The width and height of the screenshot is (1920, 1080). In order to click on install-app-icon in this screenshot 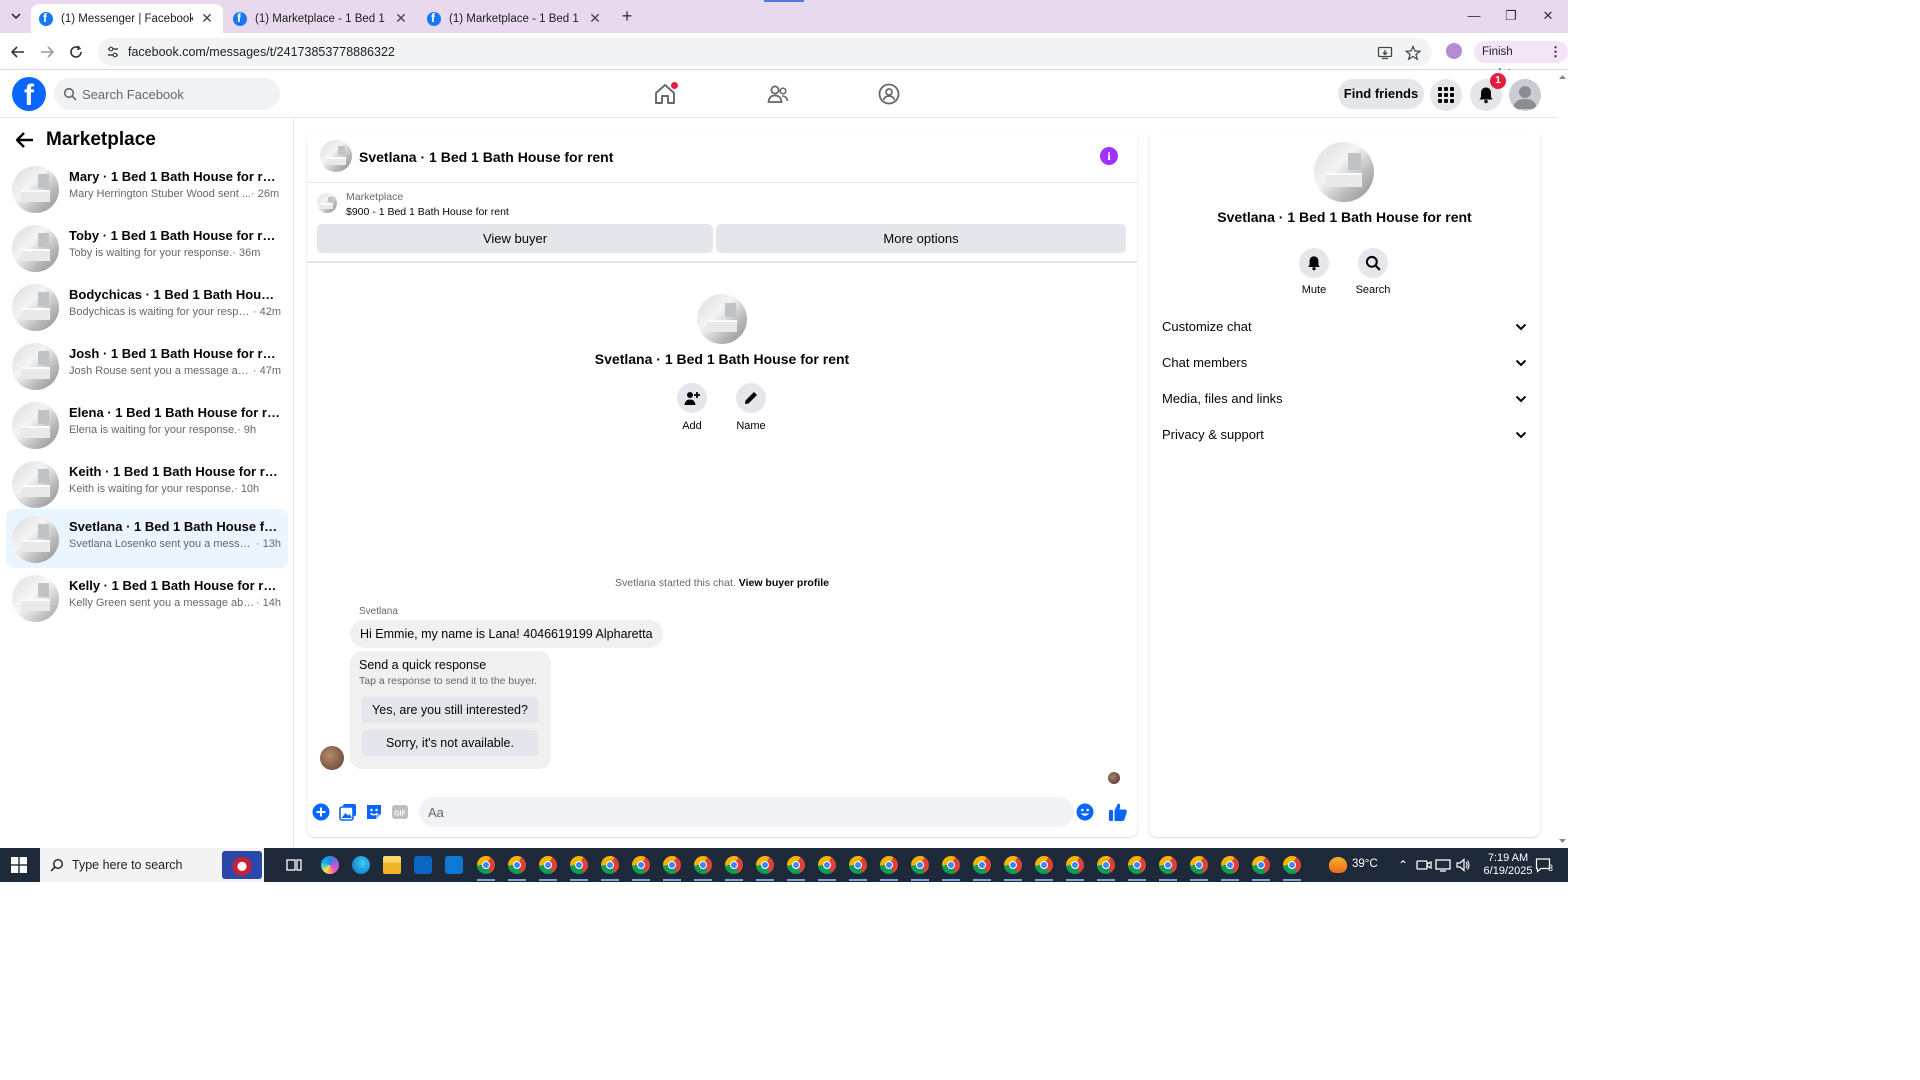, I will do `click(1385, 53)`.